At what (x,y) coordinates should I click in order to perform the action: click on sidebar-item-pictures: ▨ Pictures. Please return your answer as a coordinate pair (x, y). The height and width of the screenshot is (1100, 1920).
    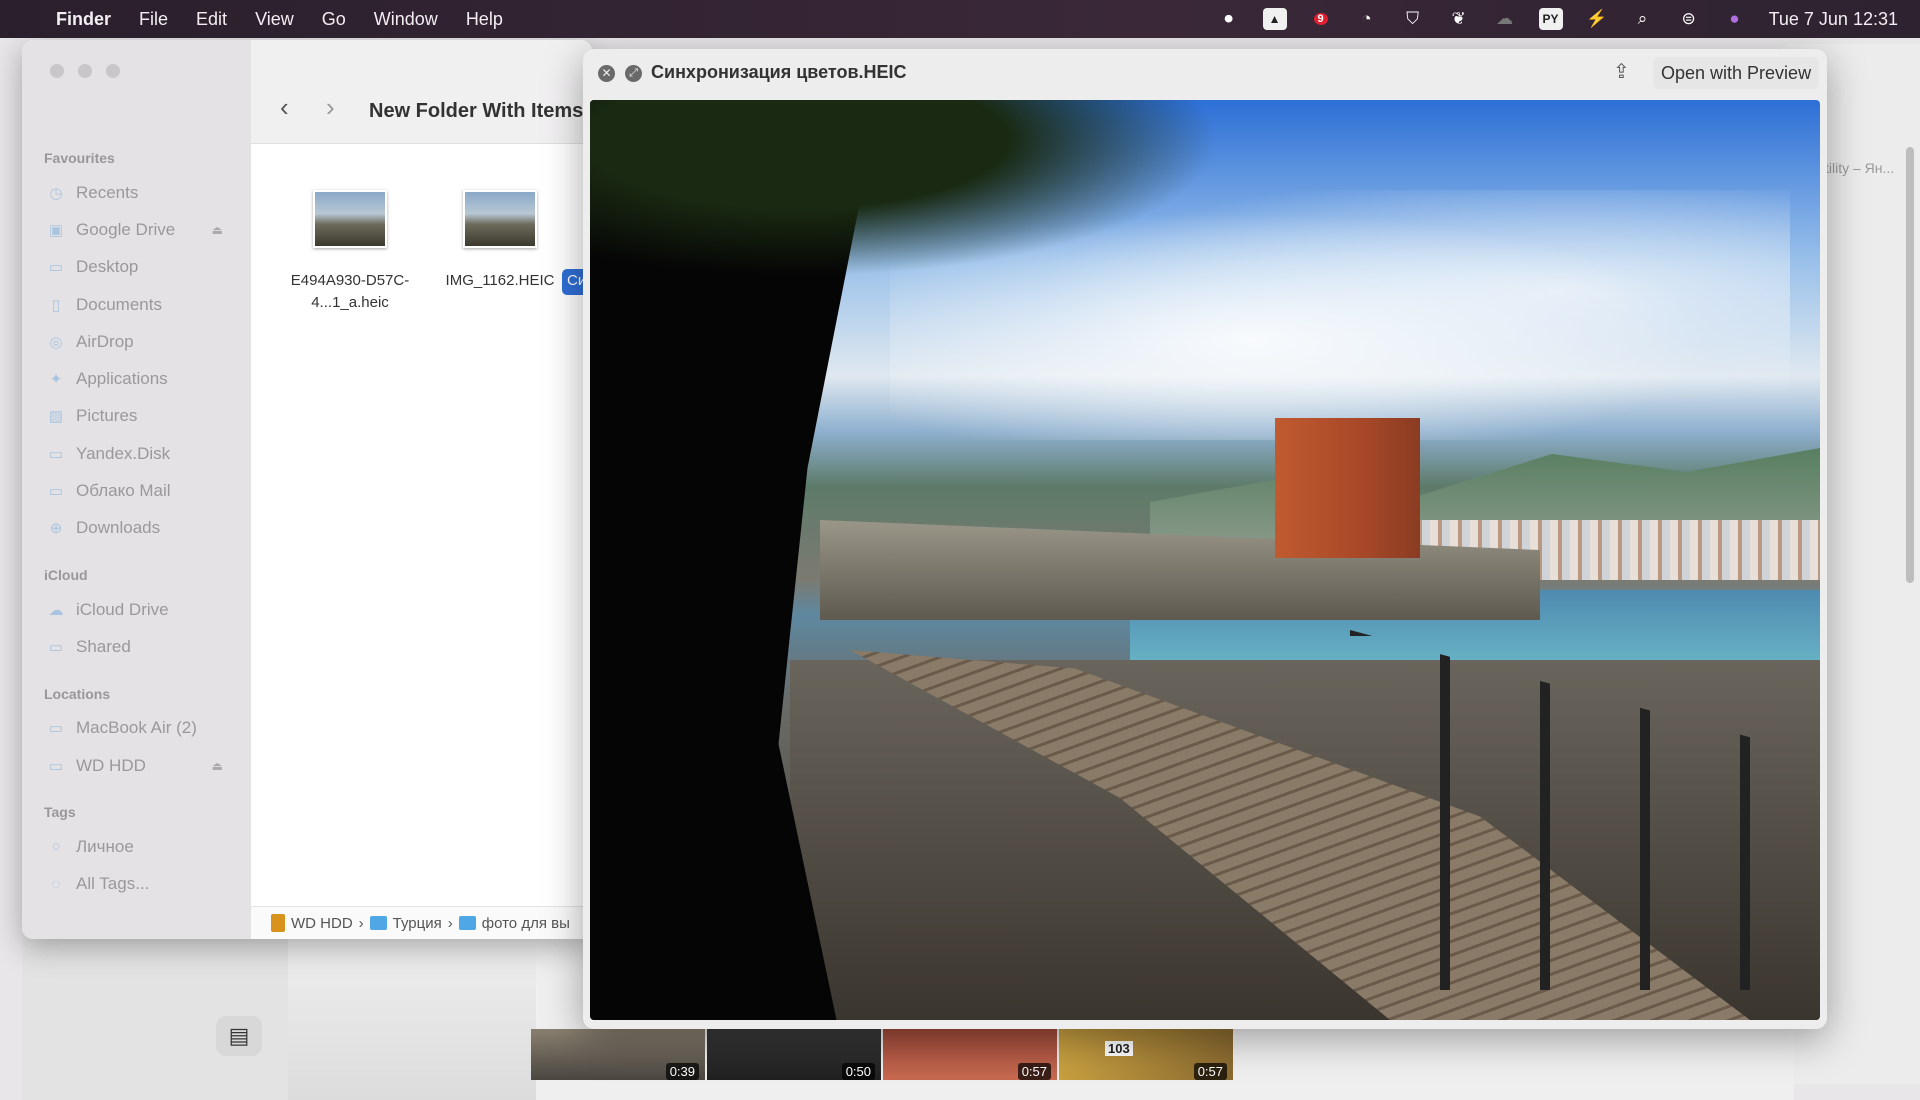
    Looking at the image, I should click on (136, 416).